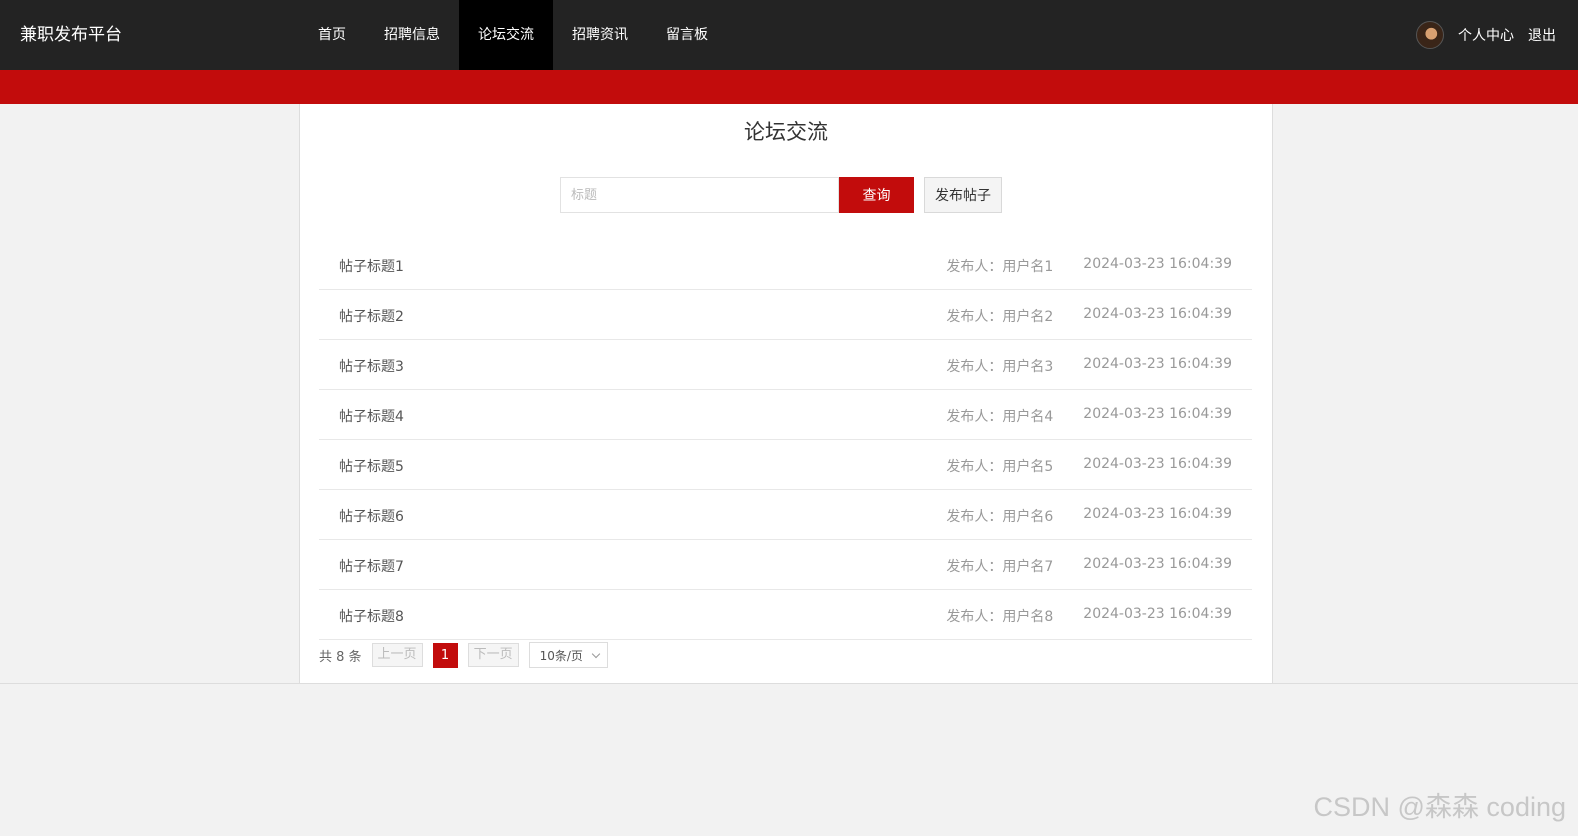 Image resolution: width=1578 pixels, height=836 pixels. I want to click on divider, so click(789, 683).